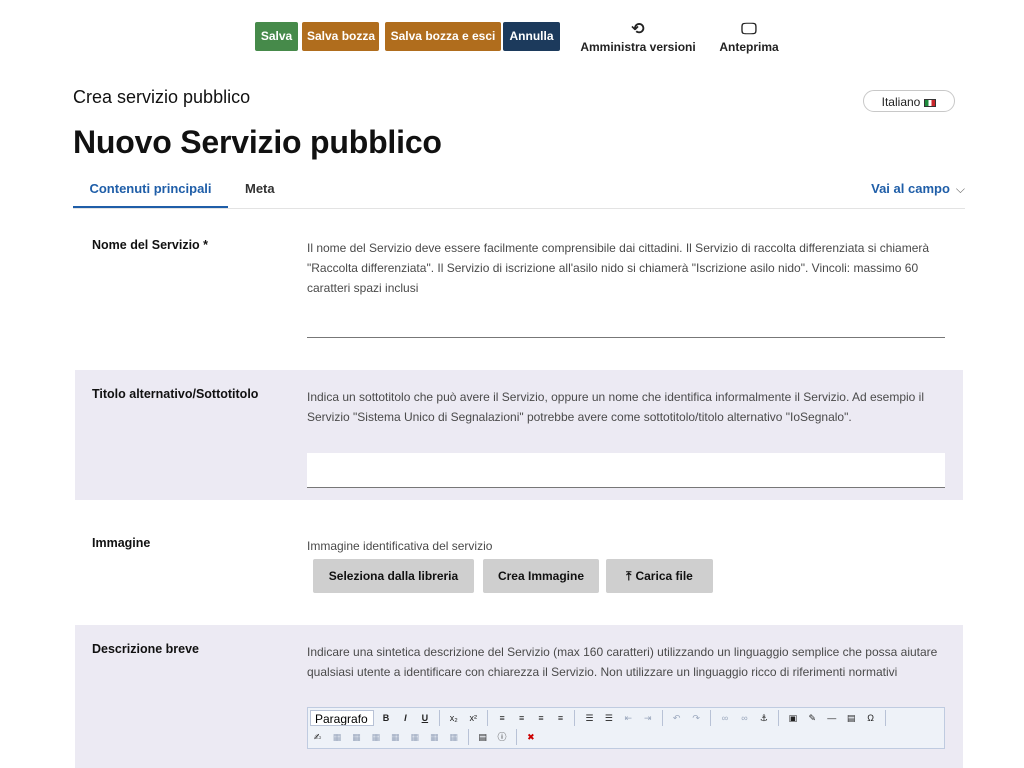 This screenshot has height=768, width=1024. I want to click on preview-label: Anteprima, so click(749, 47).